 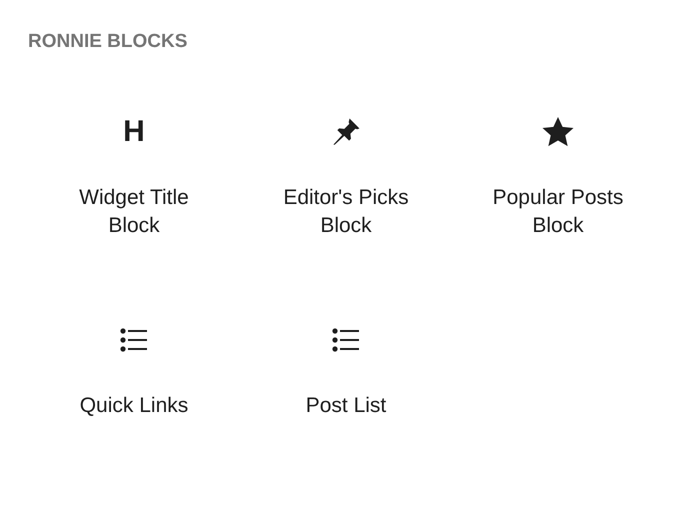 I want to click on block-item: Popular Posts Block, so click(x=558, y=218).